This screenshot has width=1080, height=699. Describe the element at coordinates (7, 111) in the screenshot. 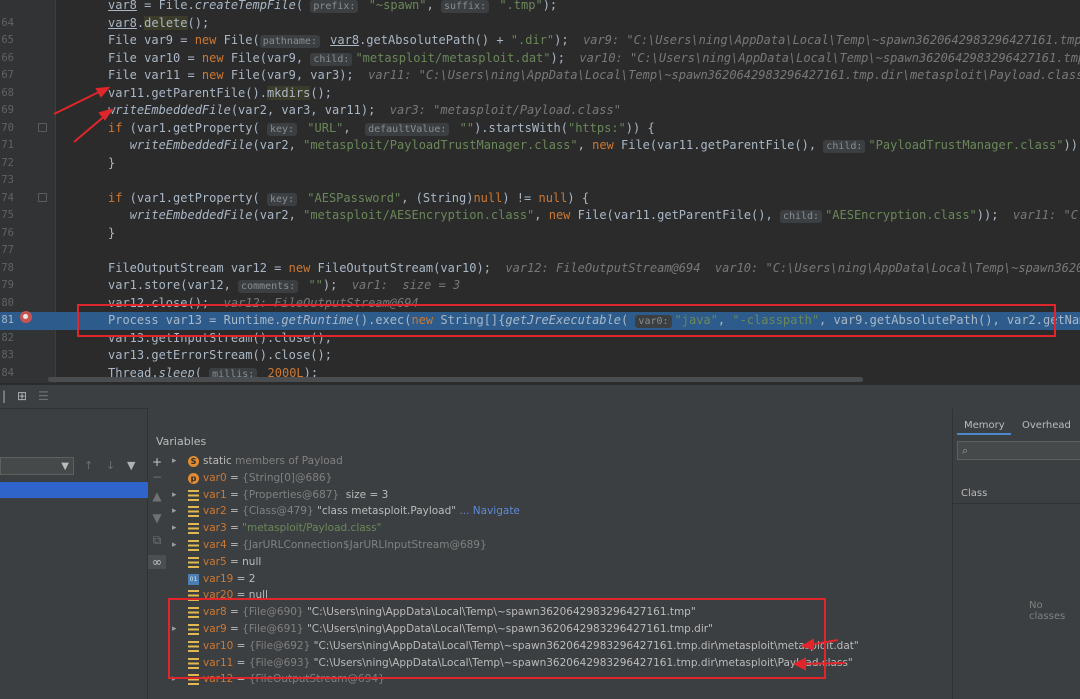

I see `line-number: 69` at that location.